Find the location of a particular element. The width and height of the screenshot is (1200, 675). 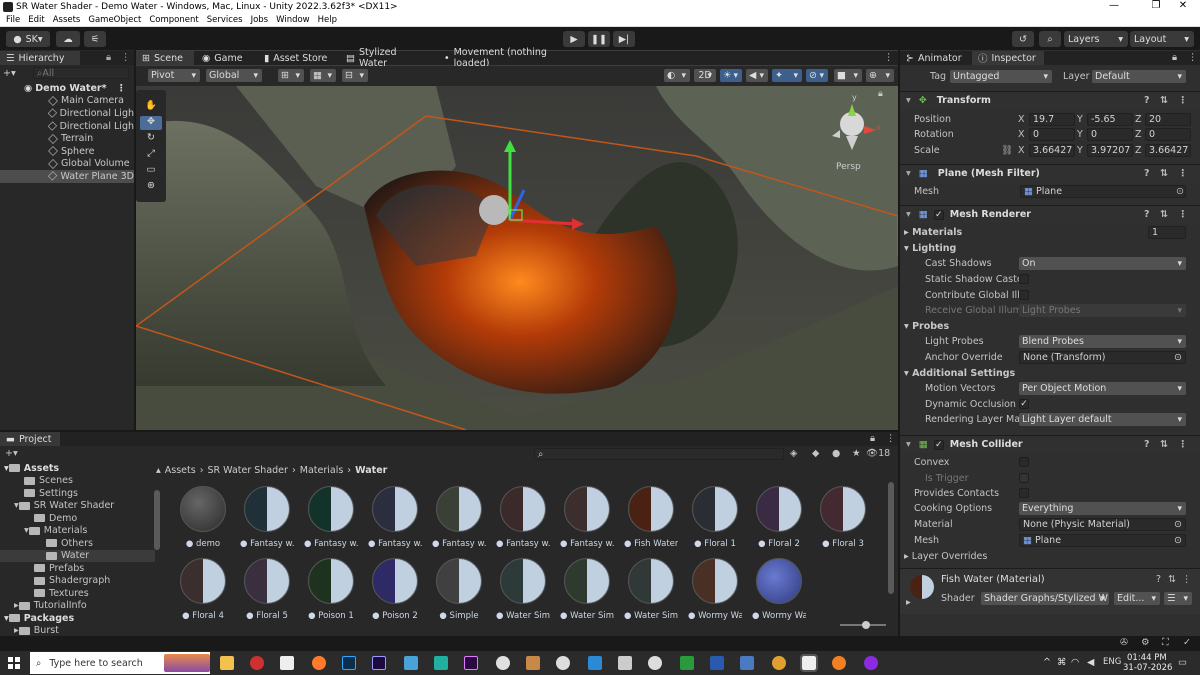

tree-item: Others is located at coordinates (77, 543).